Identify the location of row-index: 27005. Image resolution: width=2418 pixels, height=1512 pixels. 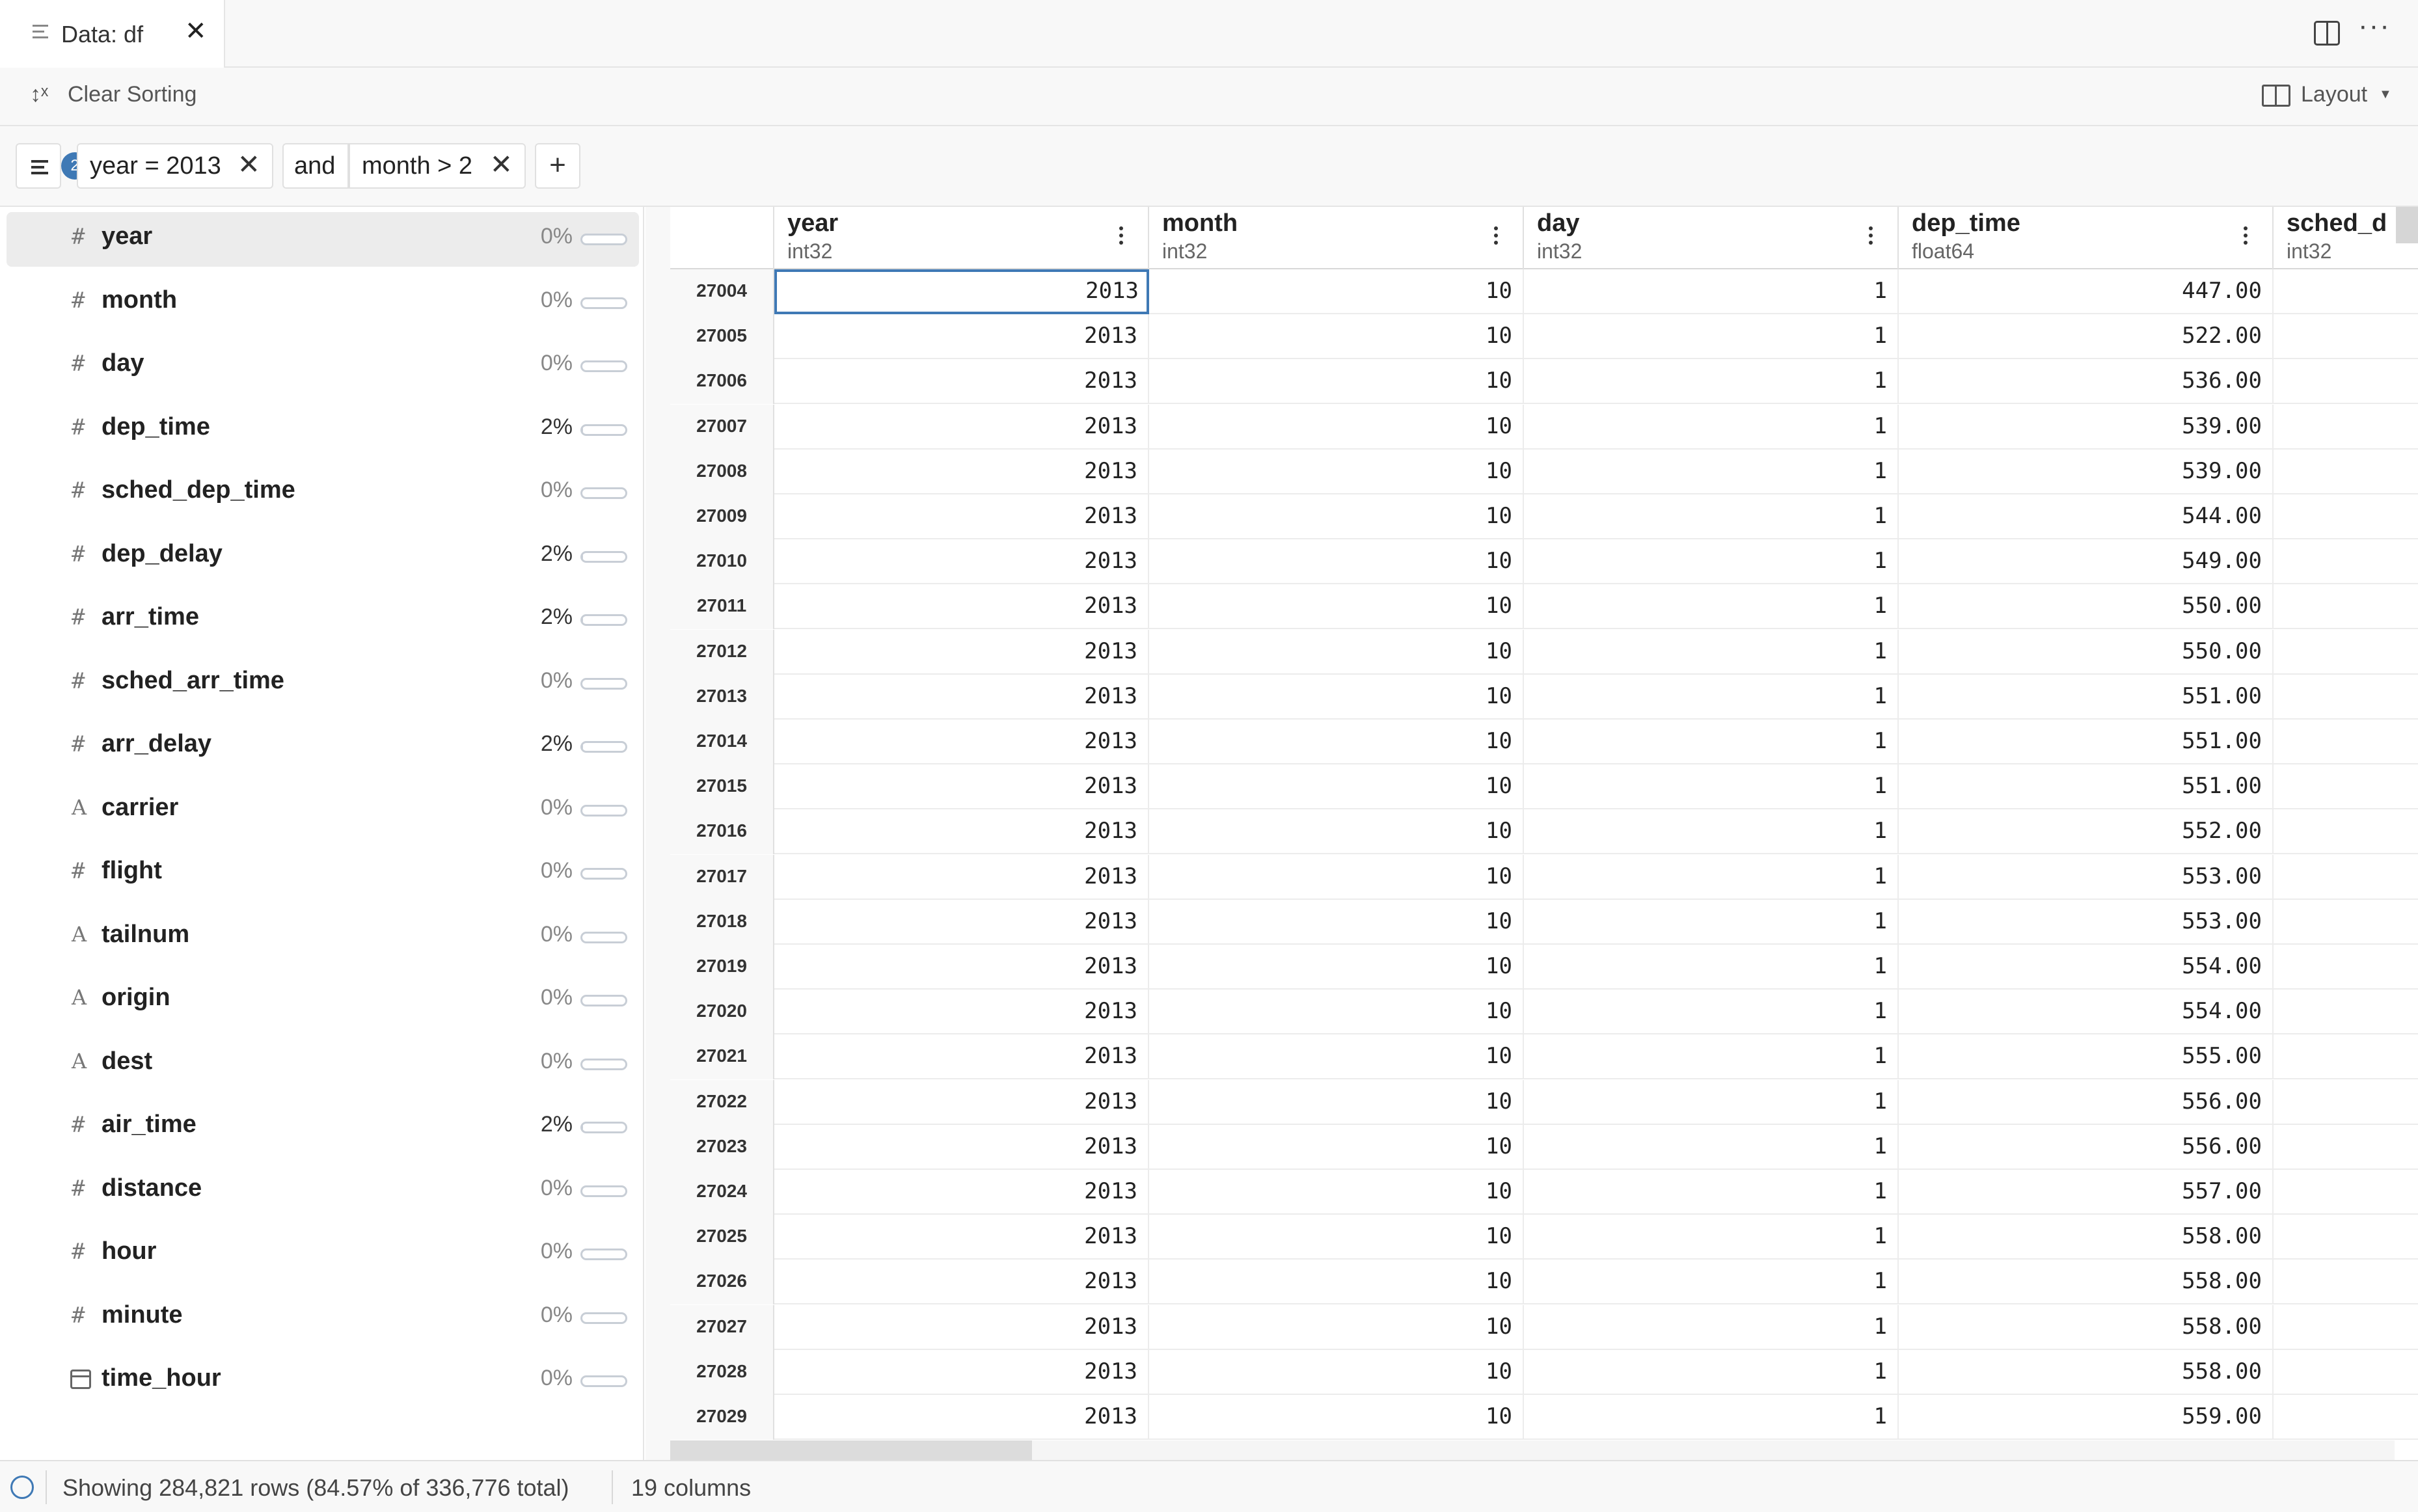
(722, 336).